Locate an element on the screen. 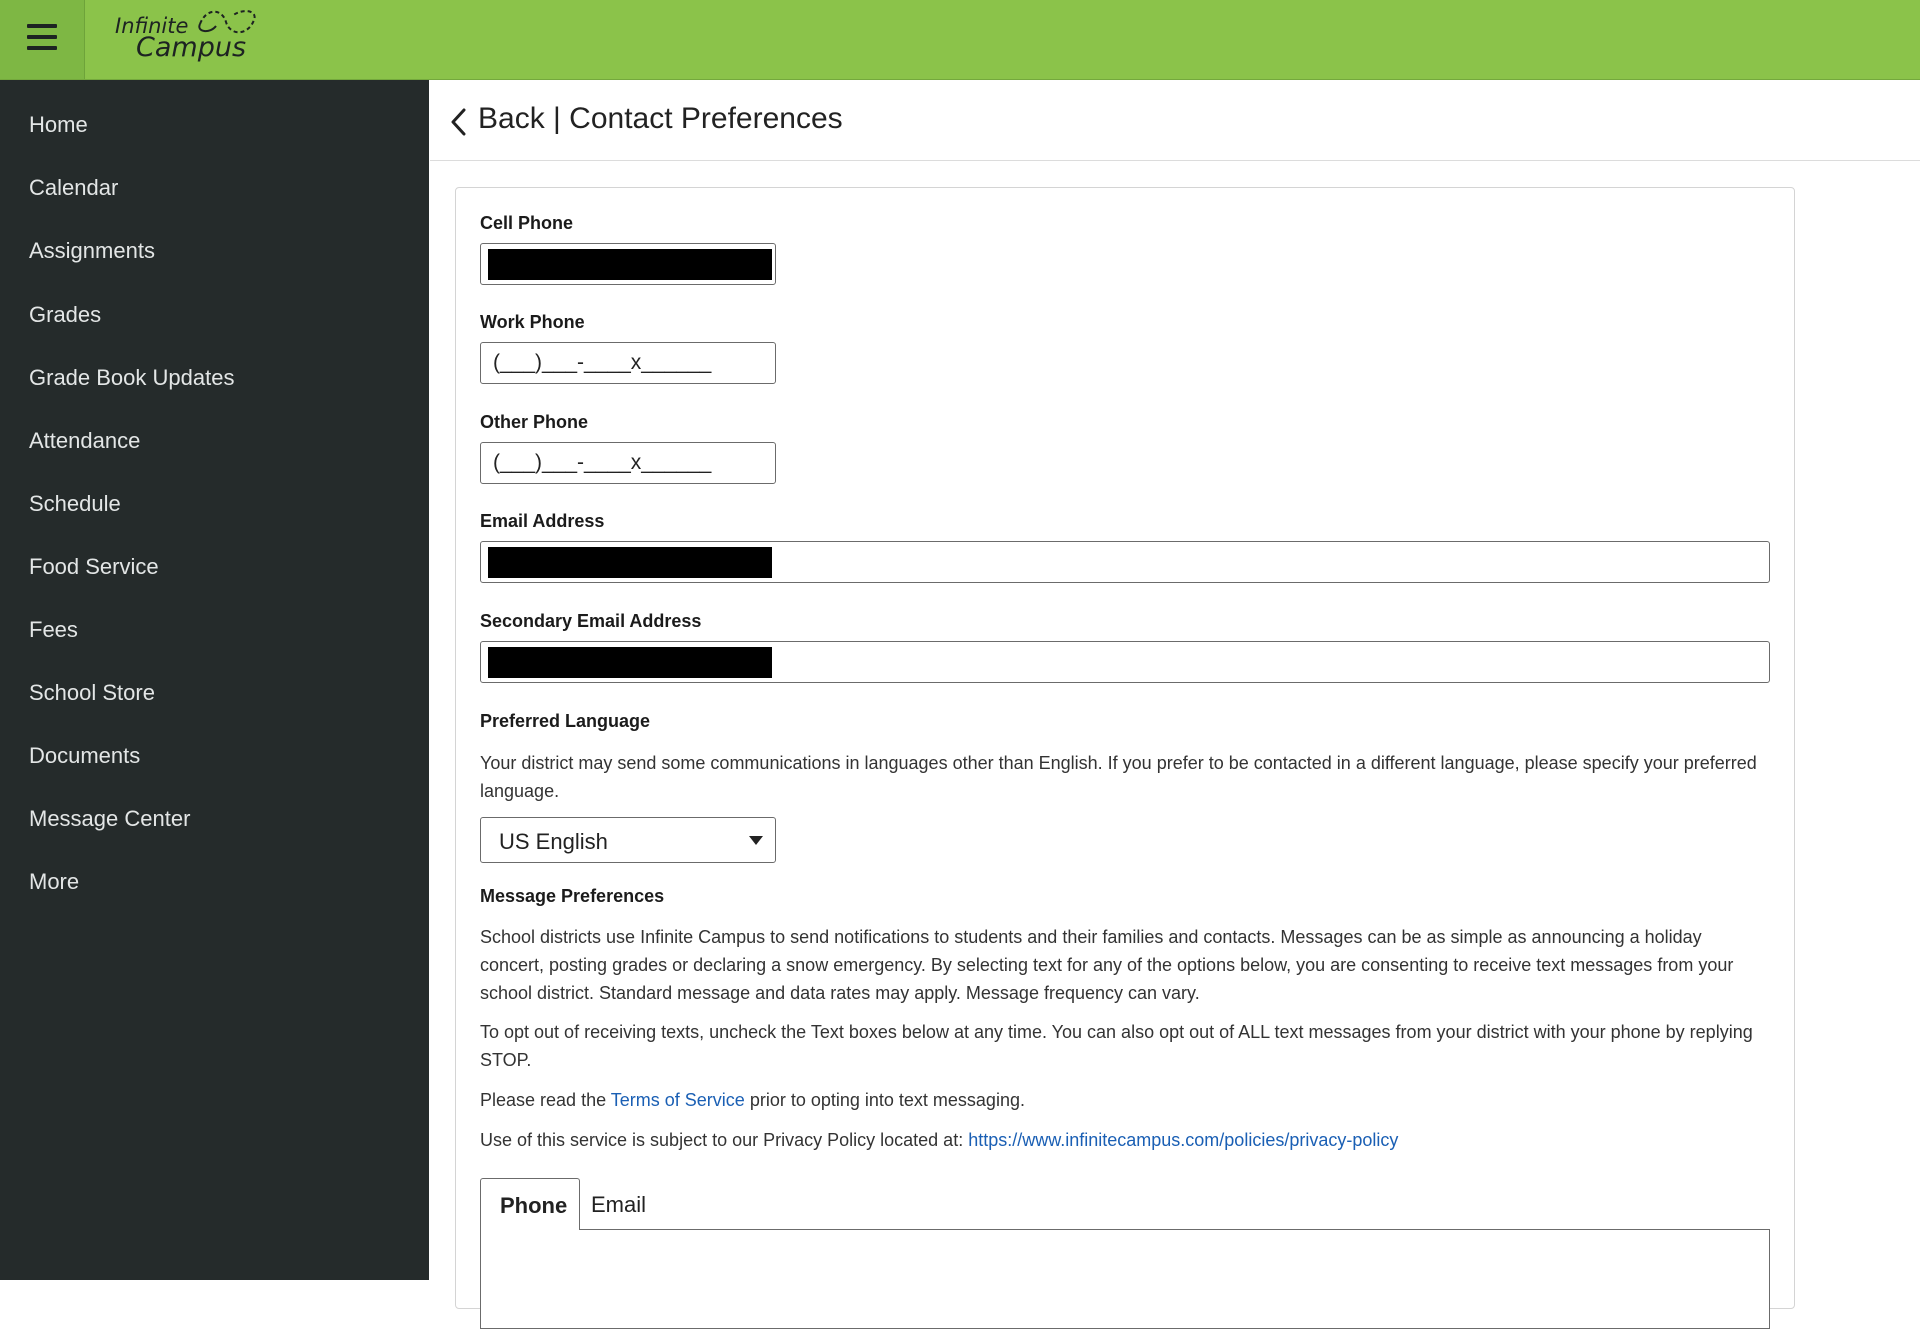 The width and height of the screenshot is (1920, 1329). sidebar-item-attendance: Attendance is located at coordinates (214, 440).